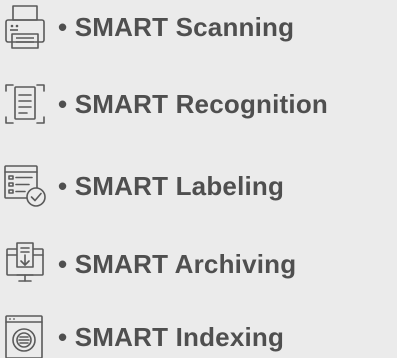  I want to click on feature-item-archiving: • SMART Archiving, so click(198, 264).